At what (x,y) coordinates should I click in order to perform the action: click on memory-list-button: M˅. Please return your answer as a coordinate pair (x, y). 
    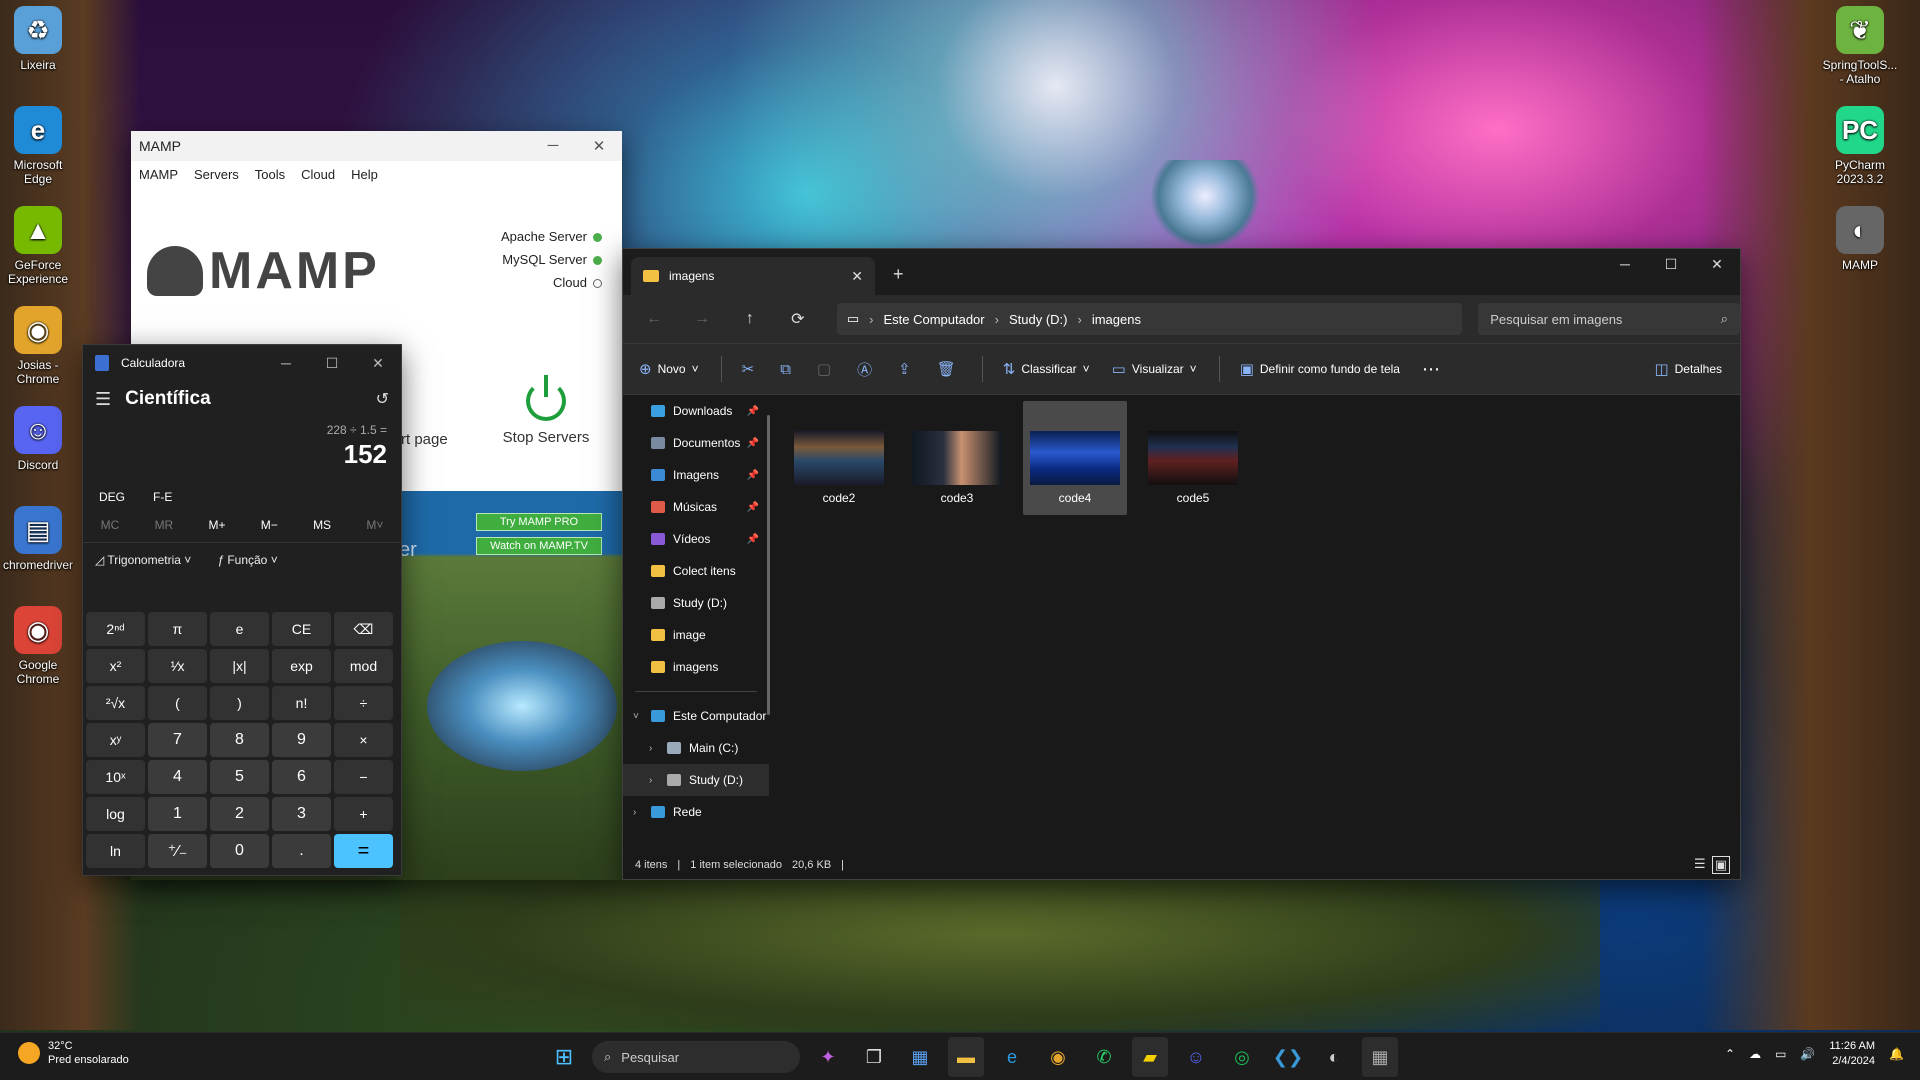
    Looking at the image, I should click on (374, 525).